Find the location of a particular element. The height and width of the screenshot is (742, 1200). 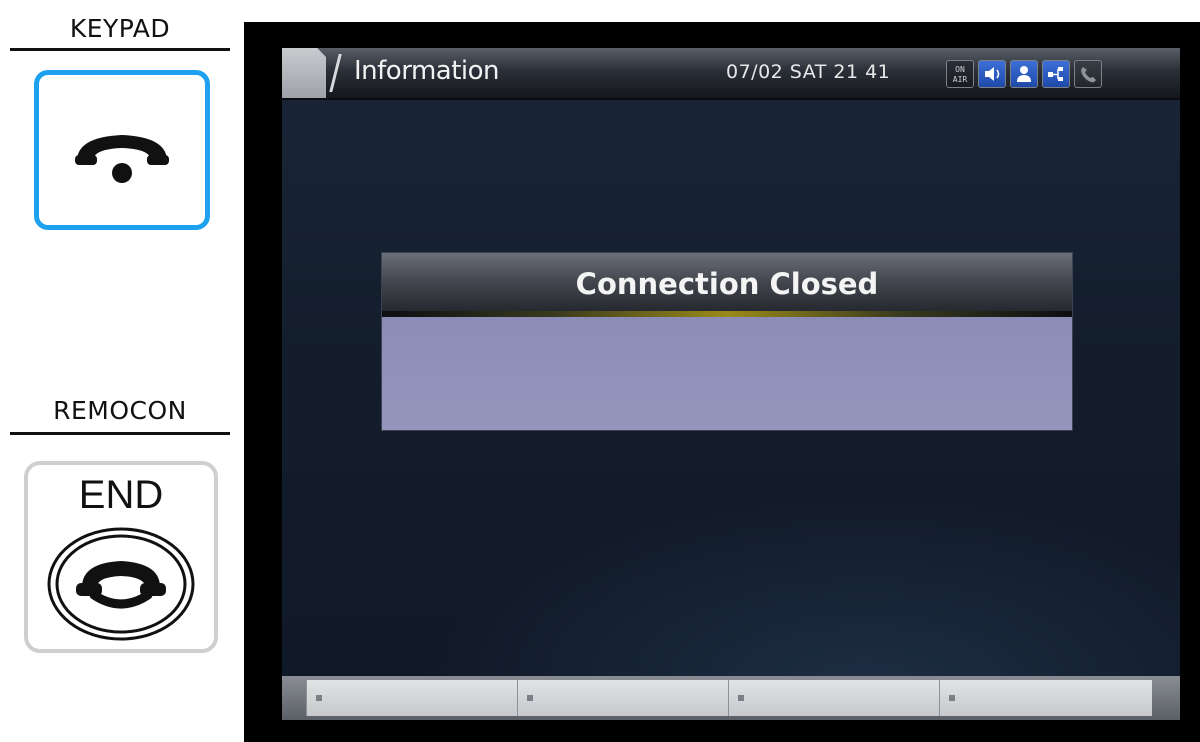

dialog-header: Connection Closed is located at coordinates (727, 283).